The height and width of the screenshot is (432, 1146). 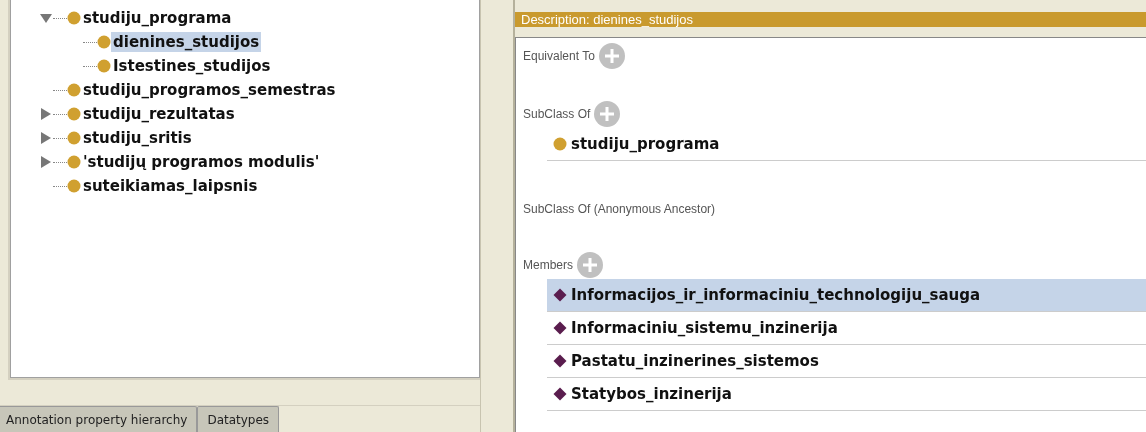 I want to click on tree-item: studiju_programa, so click(x=157, y=18).